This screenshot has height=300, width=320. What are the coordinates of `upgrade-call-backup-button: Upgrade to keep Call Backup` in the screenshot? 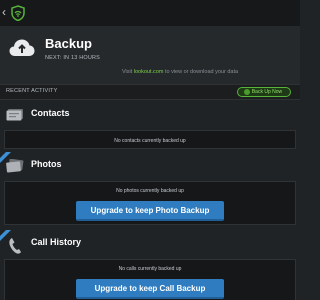 It's located at (150, 289).